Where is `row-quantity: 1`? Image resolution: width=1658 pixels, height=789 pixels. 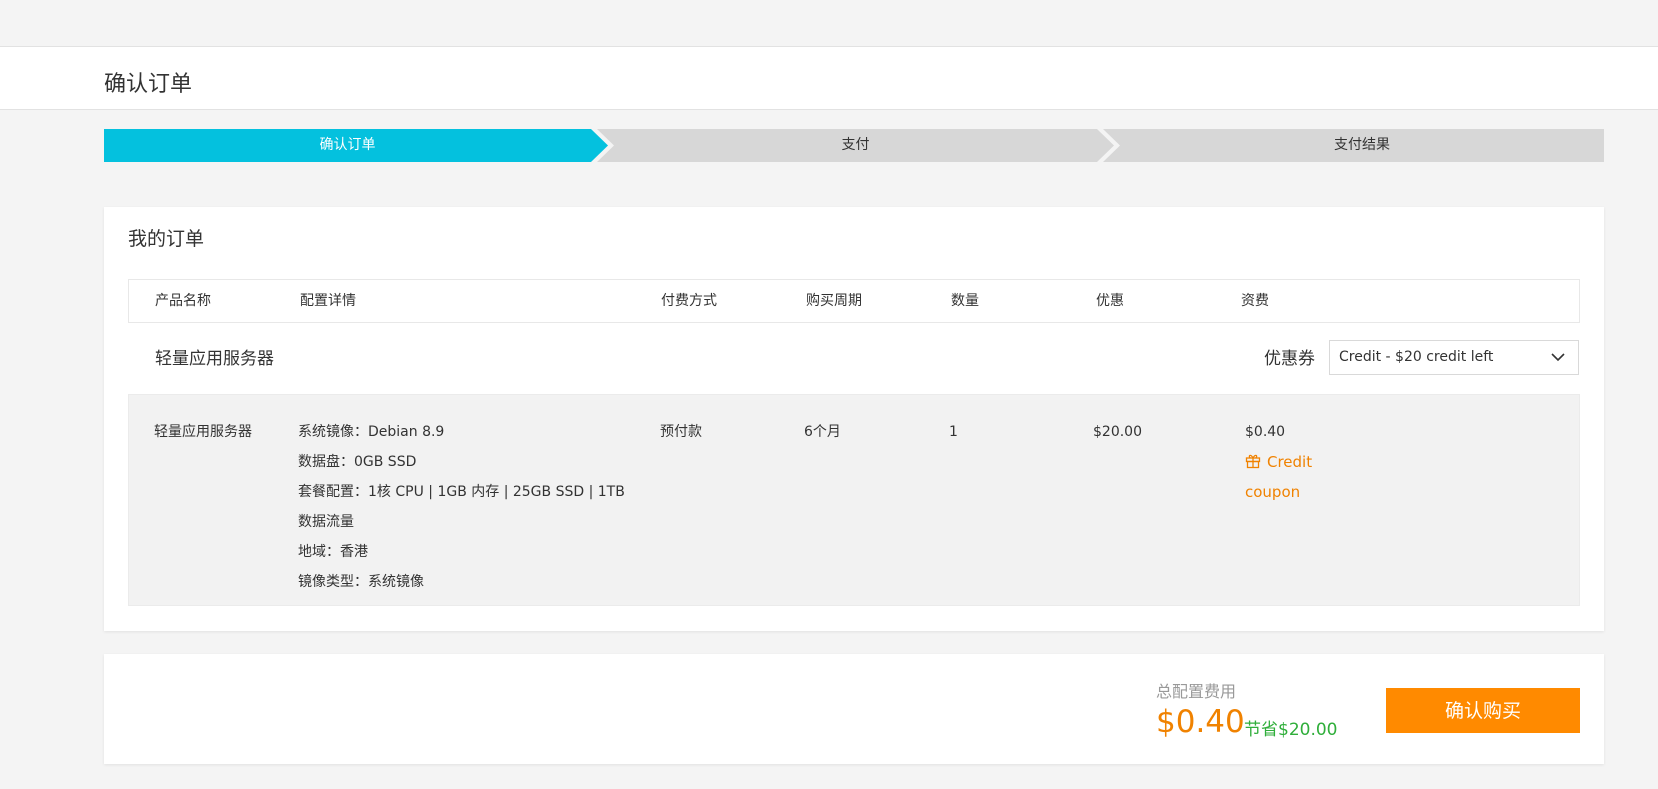
row-quantity: 1 is located at coordinates (953, 432).